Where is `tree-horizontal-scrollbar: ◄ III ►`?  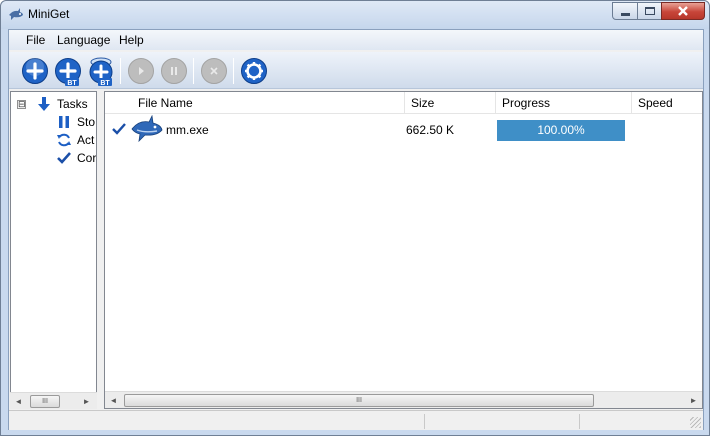
tree-horizontal-scrollbar: ◄ III ► is located at coordinates (53, 400).